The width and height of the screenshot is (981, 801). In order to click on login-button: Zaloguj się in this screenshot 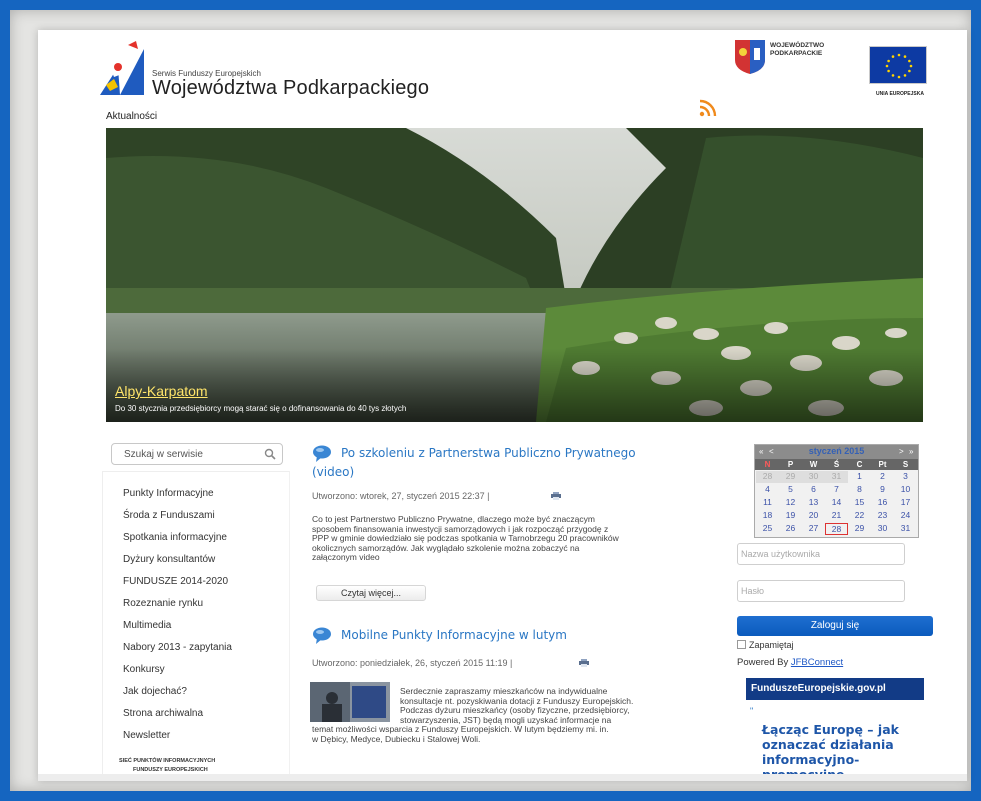, I will do `click(835, 626)`.